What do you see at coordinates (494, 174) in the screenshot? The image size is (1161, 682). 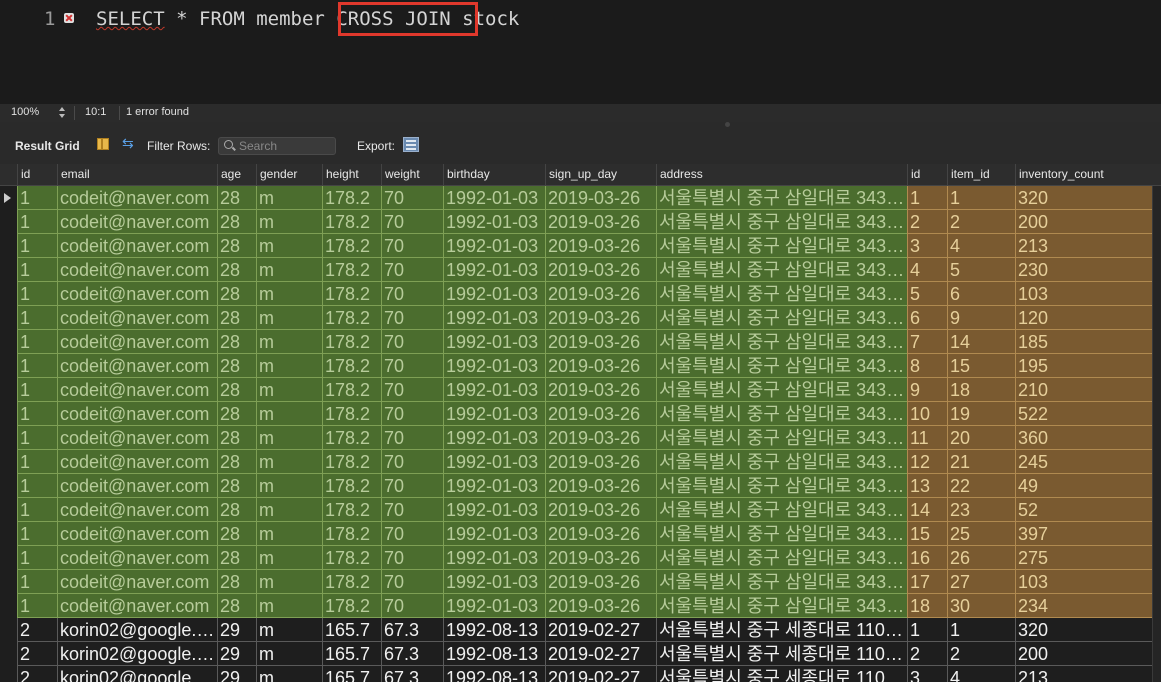 I see `column-header-birthday: birthday` at bounding box center [494, 174].